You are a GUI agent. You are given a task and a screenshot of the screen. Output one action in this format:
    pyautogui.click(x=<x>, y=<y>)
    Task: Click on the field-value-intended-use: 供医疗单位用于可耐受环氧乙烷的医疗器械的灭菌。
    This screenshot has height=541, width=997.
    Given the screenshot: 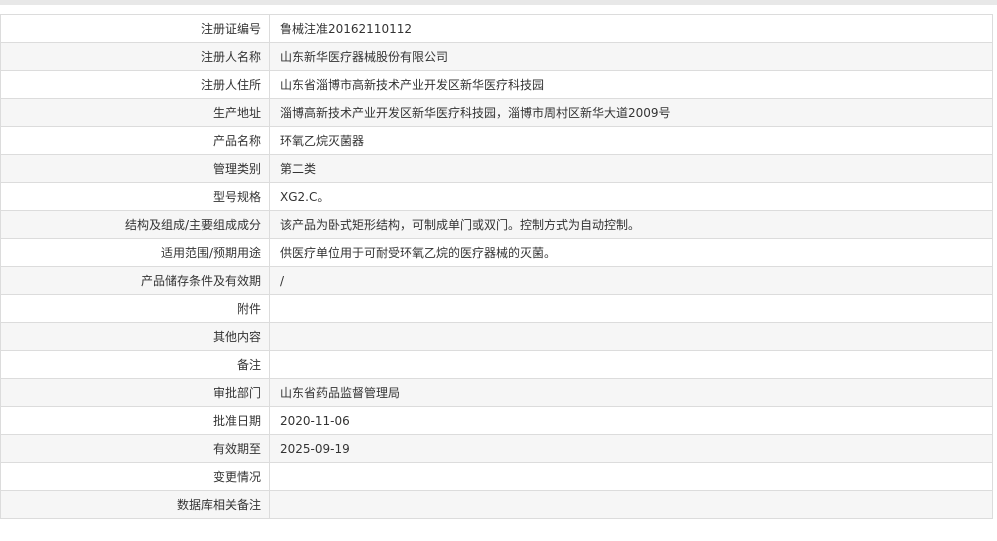 What is the action you would take?
    pyautogui.click(x=631, y=252)
    